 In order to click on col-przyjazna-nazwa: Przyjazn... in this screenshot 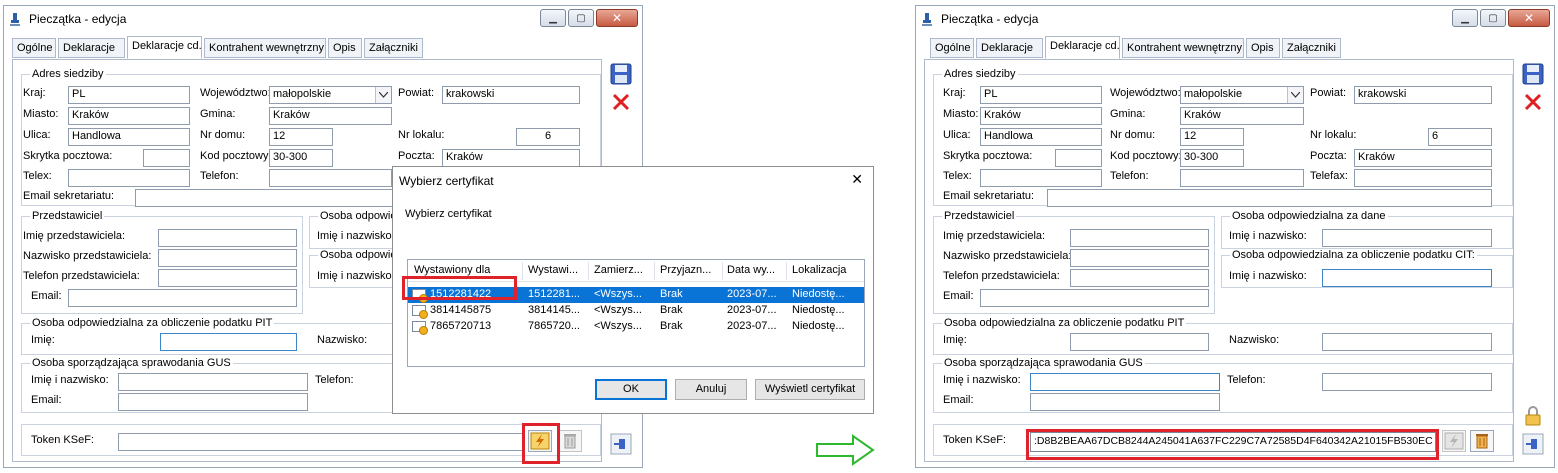, I will do `click(690, 270)`.